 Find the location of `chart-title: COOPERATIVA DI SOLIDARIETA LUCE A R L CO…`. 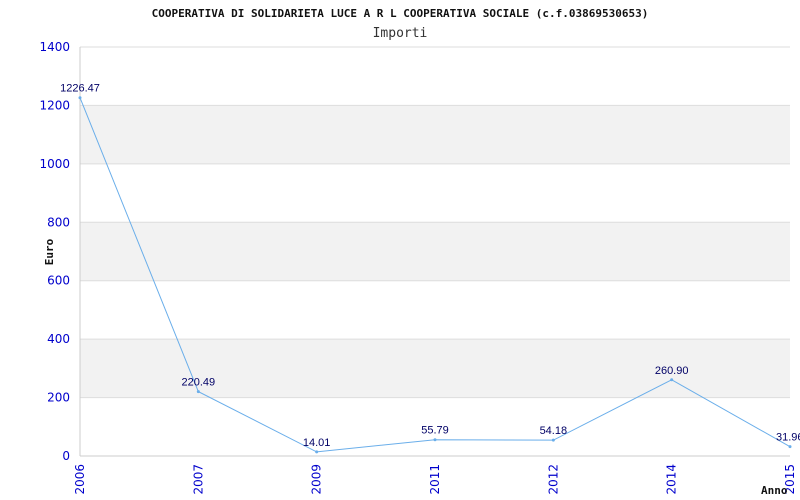

chart-title: COOPERATIVA DI SOLIDARIETA LUCE A R L CO… is located at coordinates (400, 13).